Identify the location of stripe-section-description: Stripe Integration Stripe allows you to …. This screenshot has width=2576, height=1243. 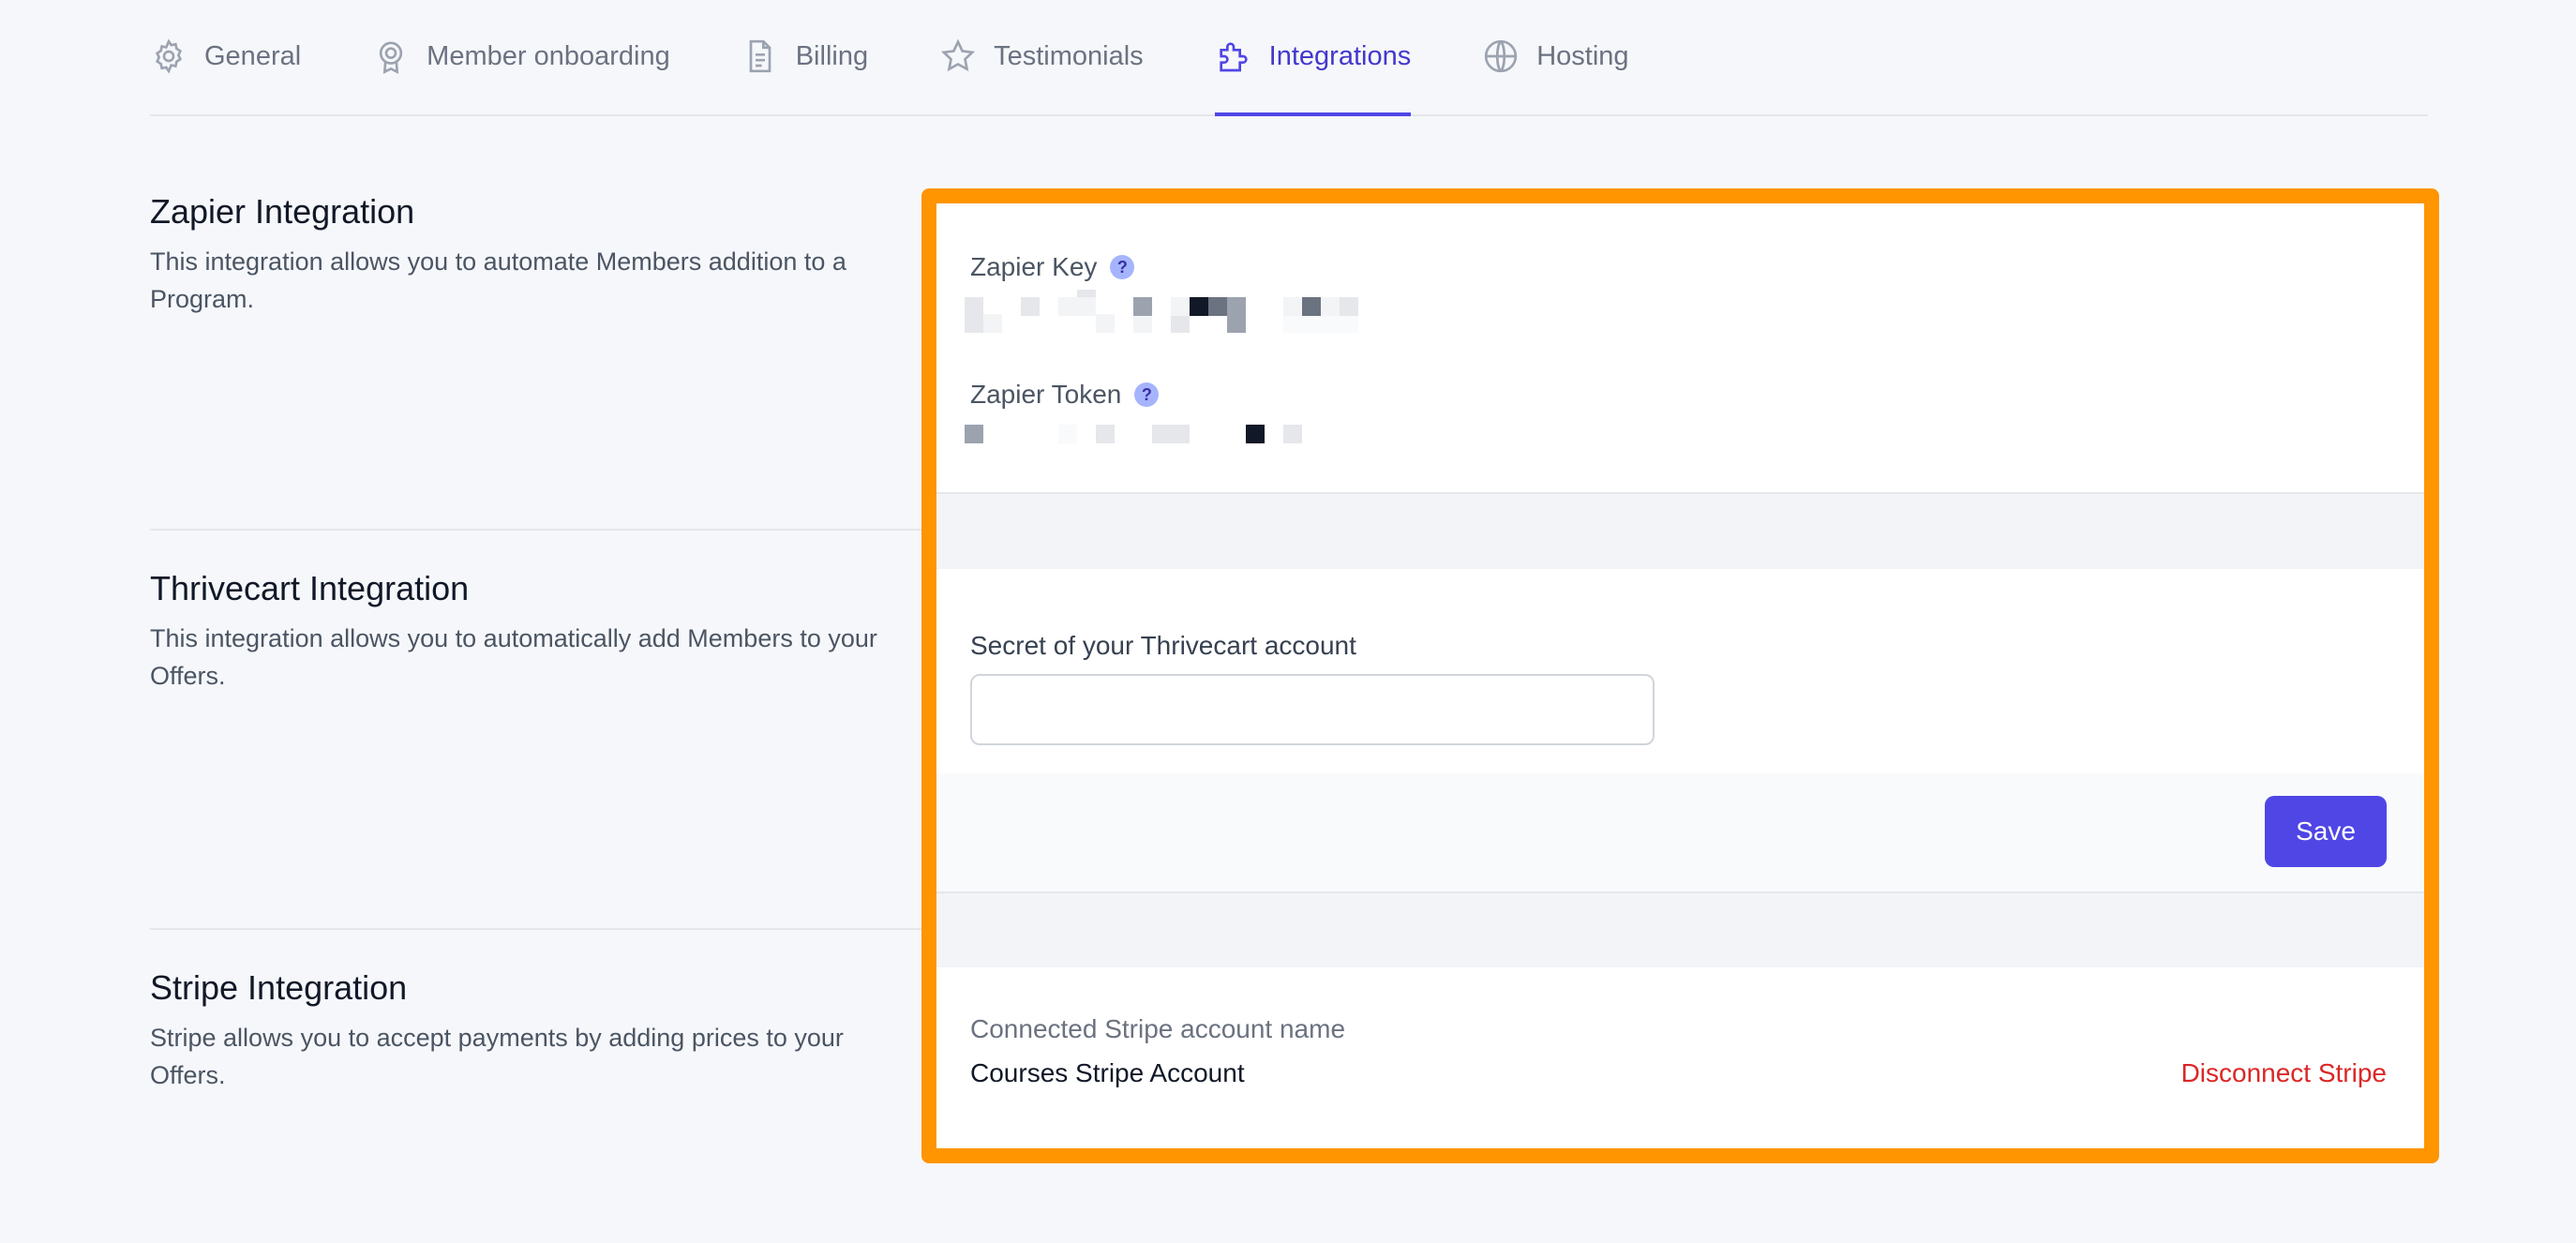
(525, 1031).